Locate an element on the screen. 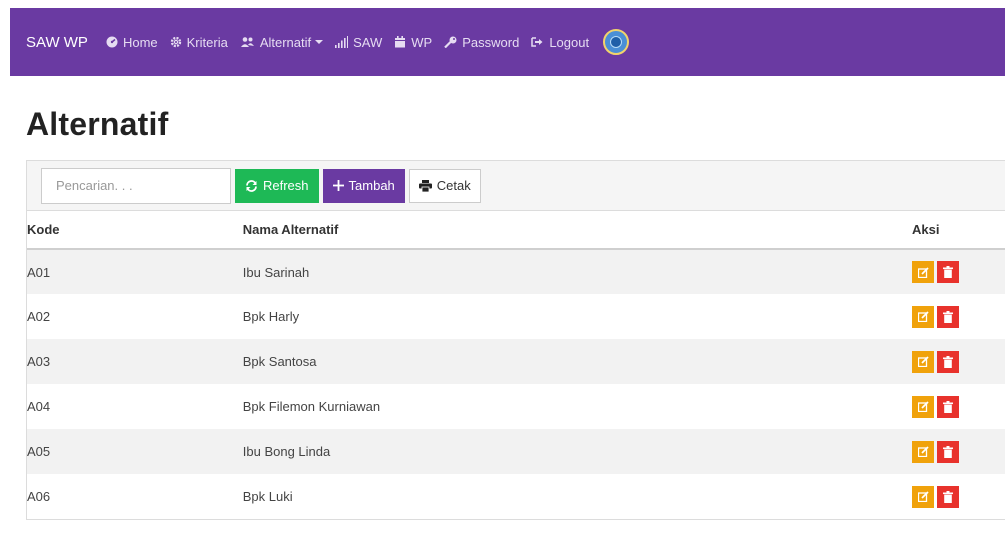 This screenshot has height=538, width=1005. gear-icon is located at coordinates (175, 42).